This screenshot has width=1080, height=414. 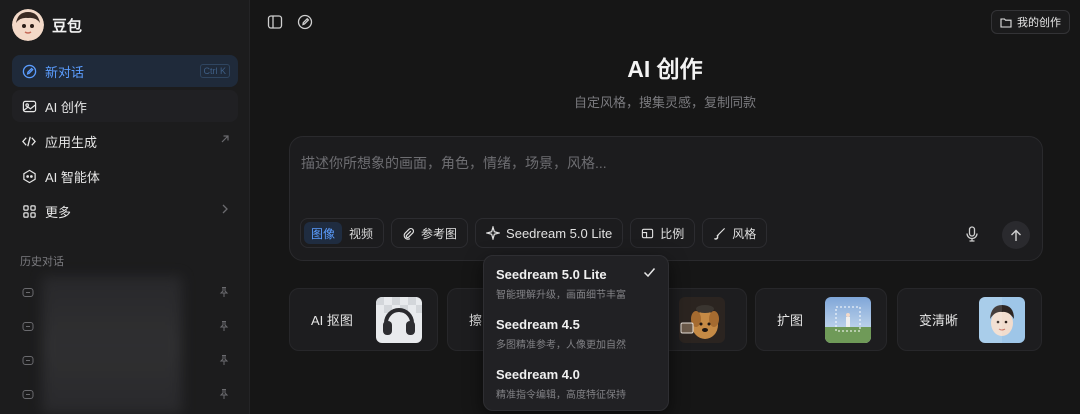 What do you see at coordinates (1002, 320) in the screenshot?
I see `portrait-thumbnail` at bounding box center [1002, 320].